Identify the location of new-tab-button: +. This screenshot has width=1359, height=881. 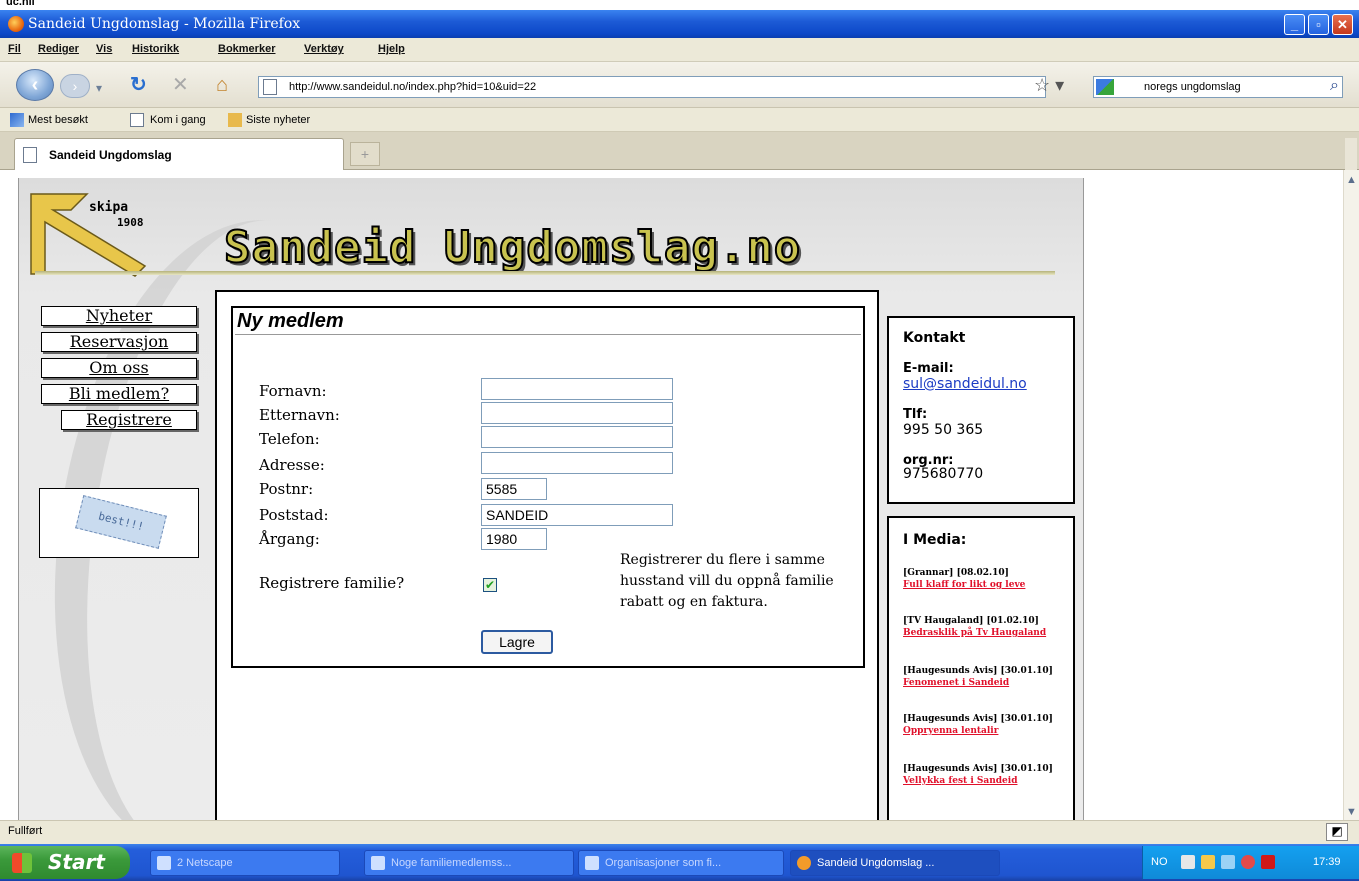
(365, 154).